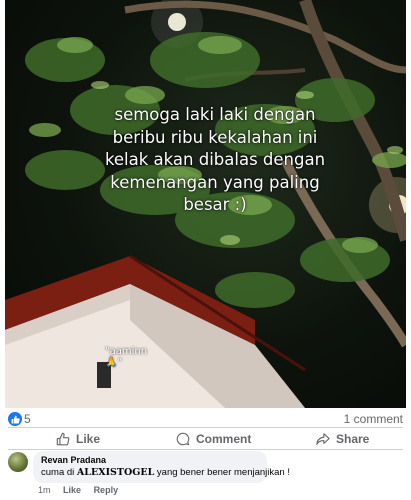 This screenshot has height=500, width=411. Describe the element at coordinates (323, 439) in the screenshot. I see `share-arrow-icon` at that location.